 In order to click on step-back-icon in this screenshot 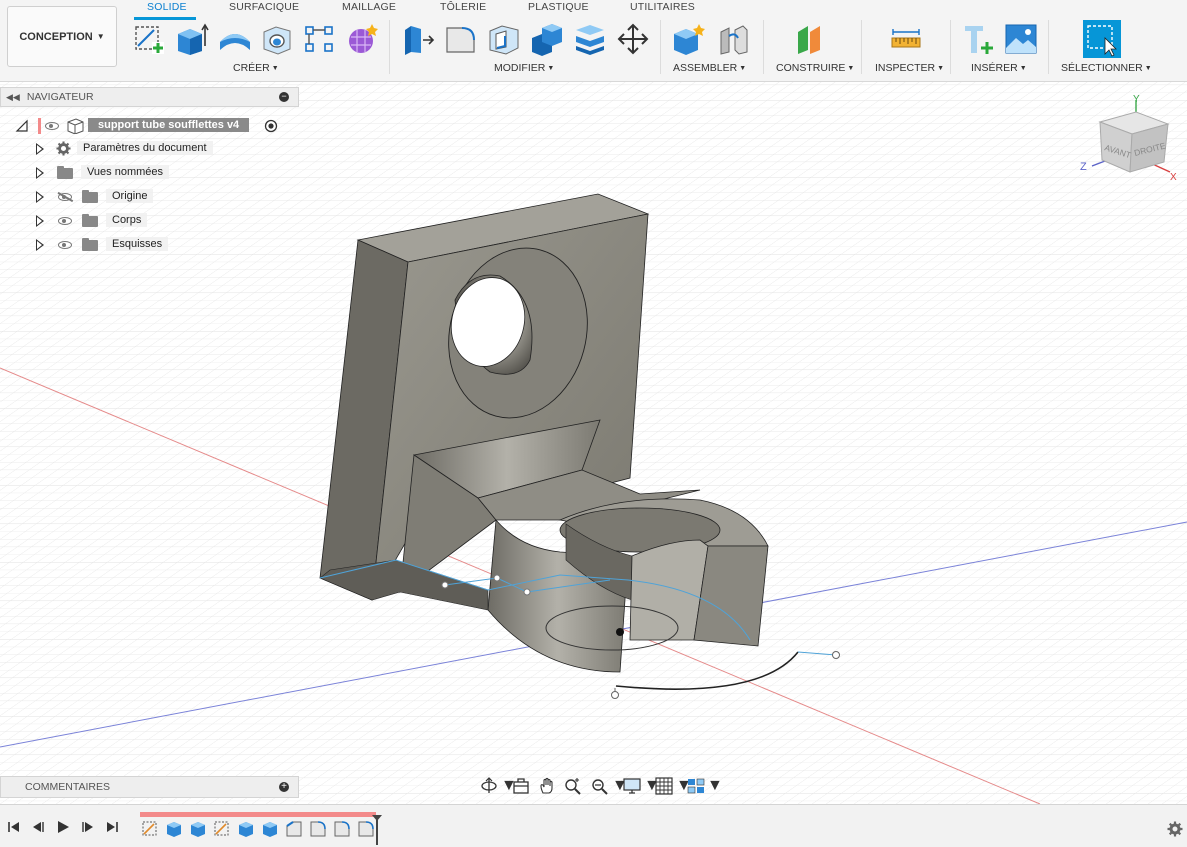, I will do `click(38, 827)`.